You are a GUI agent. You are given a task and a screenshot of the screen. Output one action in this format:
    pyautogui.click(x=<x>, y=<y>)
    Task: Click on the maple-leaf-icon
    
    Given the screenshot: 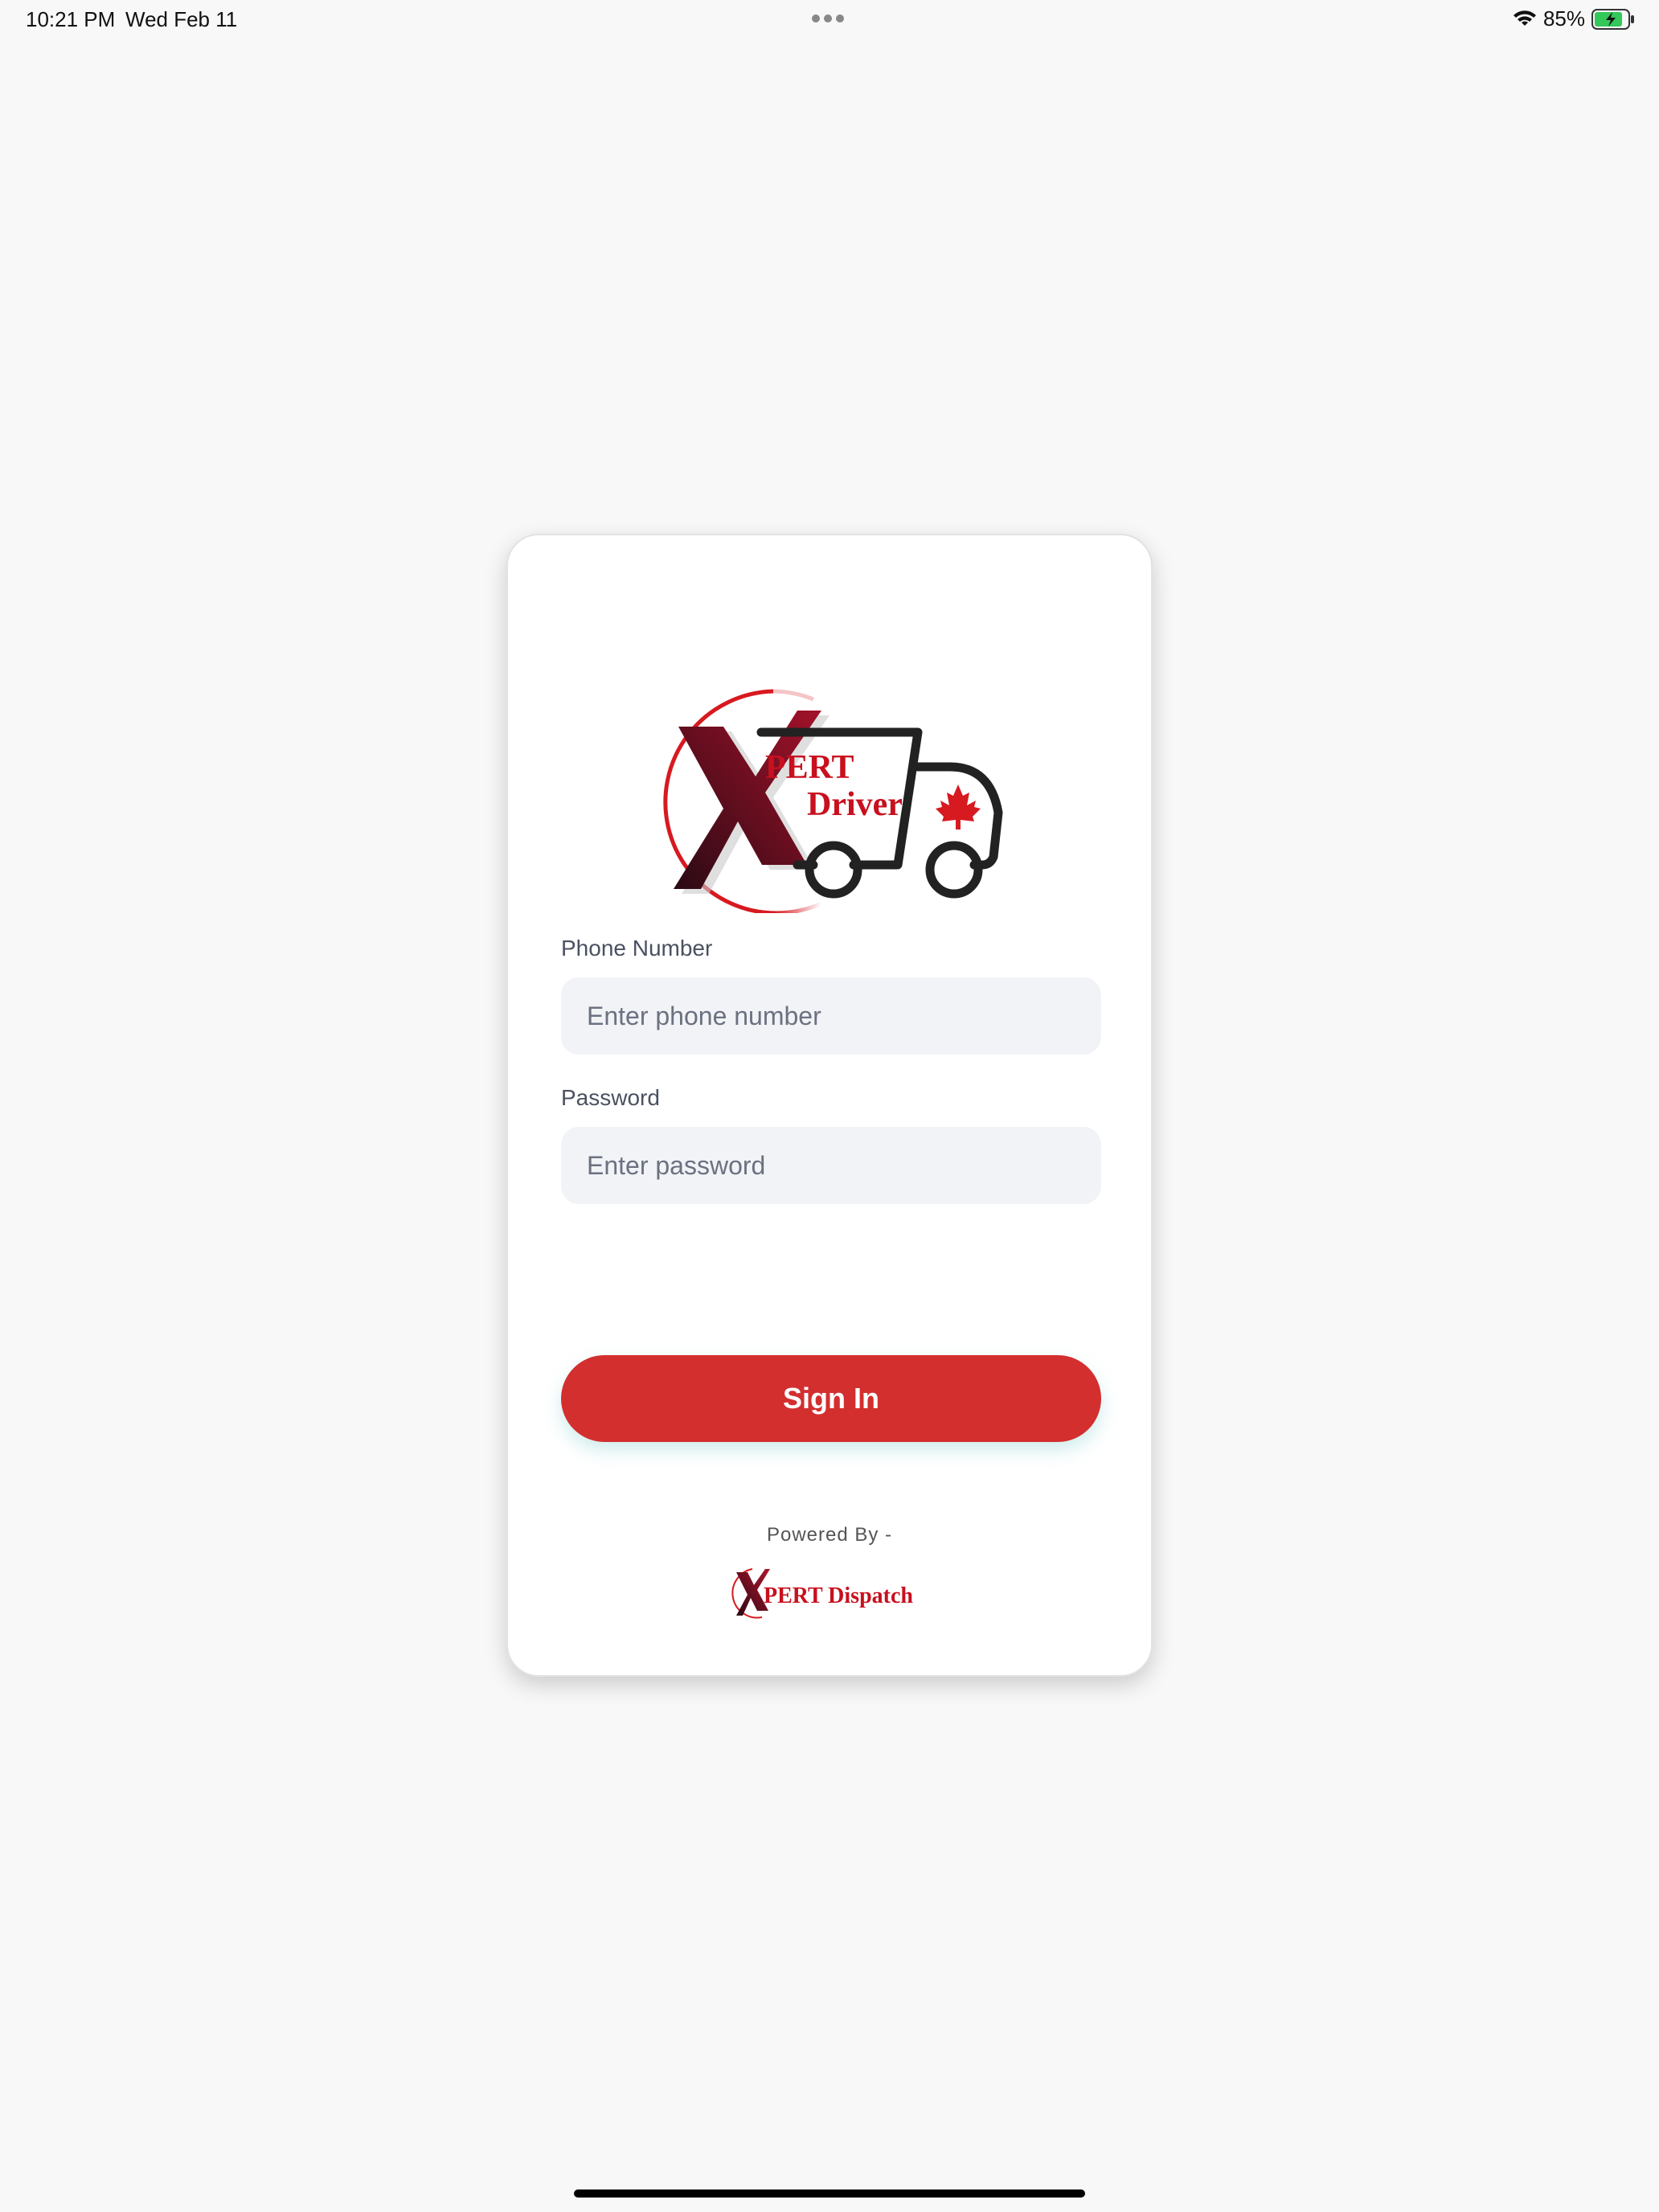 What is the action you would take?
    pyautogui.click(x=958, y=807)
    